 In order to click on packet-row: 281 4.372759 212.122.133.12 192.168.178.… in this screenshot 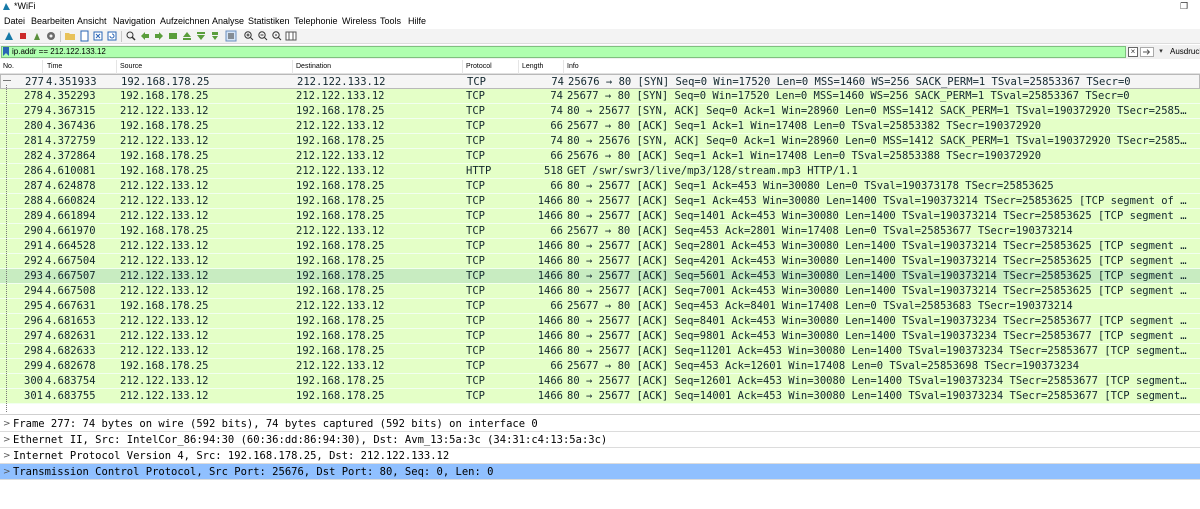, I will do `click(600, 141)`.